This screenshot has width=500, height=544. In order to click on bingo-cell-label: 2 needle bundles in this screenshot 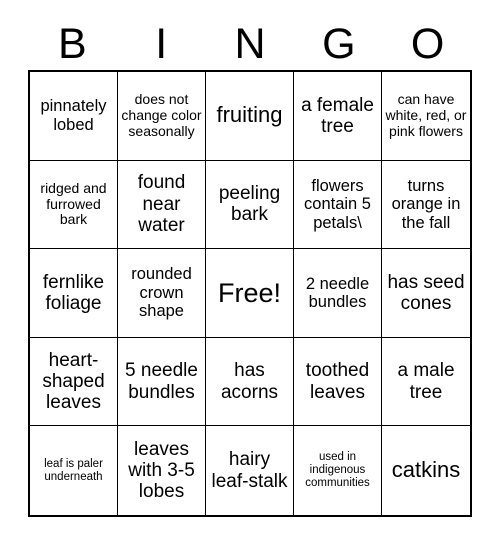, I will do `click(337, 292)`.